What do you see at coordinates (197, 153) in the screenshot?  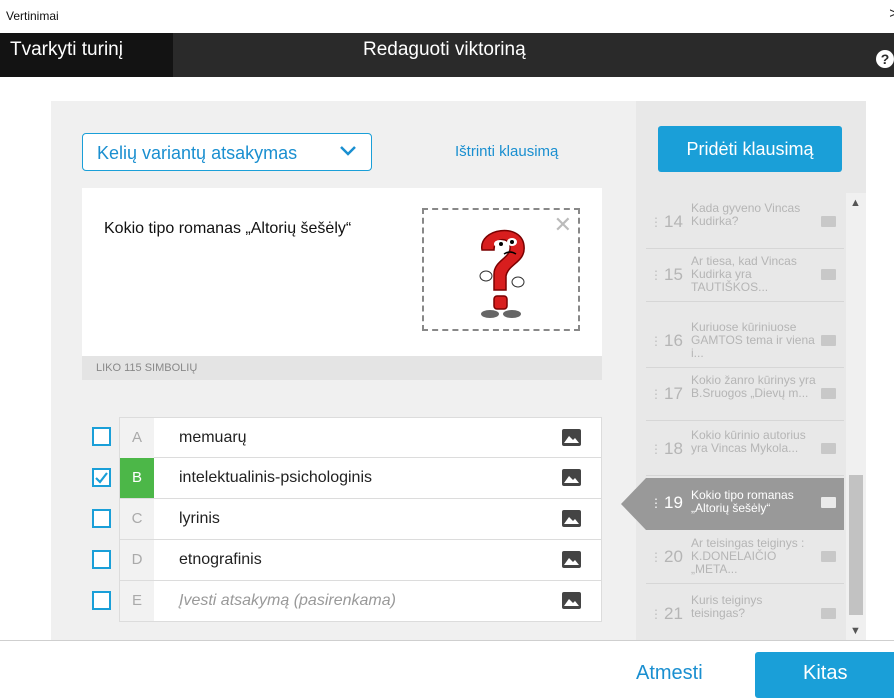 I see `question-type-label: Kelių variantų atsakymas` at bounding box center [197, 153].